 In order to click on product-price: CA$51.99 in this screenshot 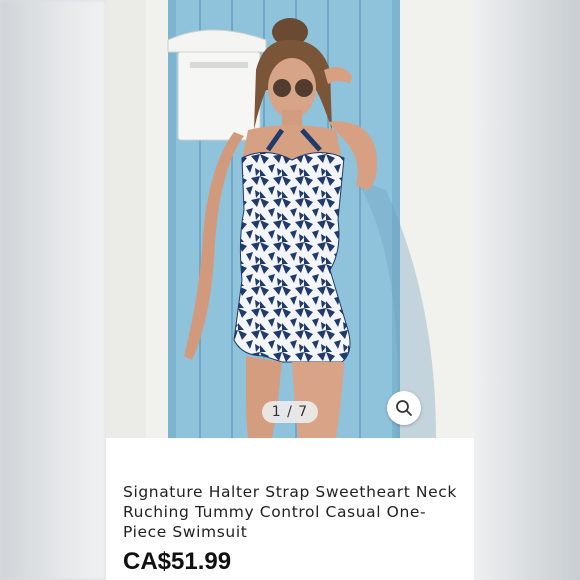, I will do `click(177, 561)`.